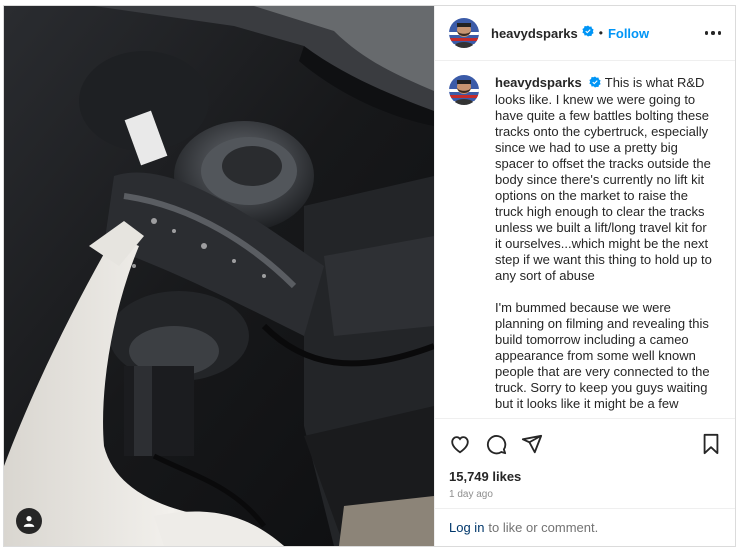  Describe the element at coordinates (585, 477) in the screenshot. I see `like-count: 15,749 likes` at that location.